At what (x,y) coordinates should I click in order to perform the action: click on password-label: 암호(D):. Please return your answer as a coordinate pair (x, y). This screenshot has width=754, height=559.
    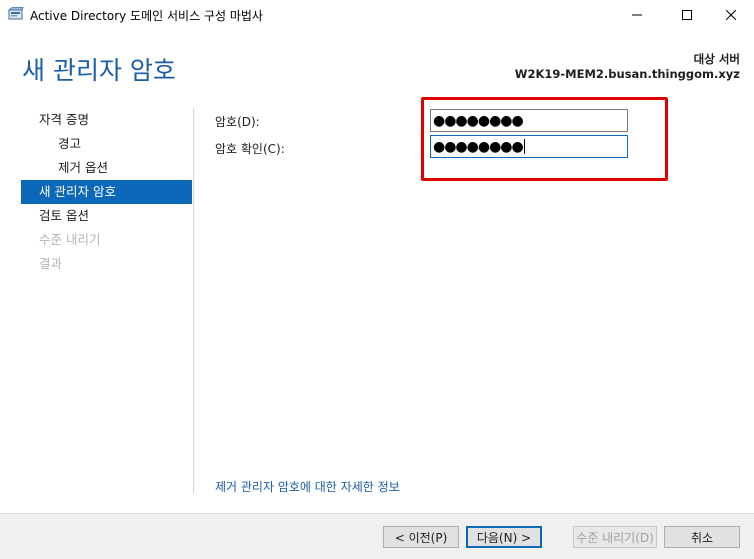
    Looking at the image, I should click on (237, 122).